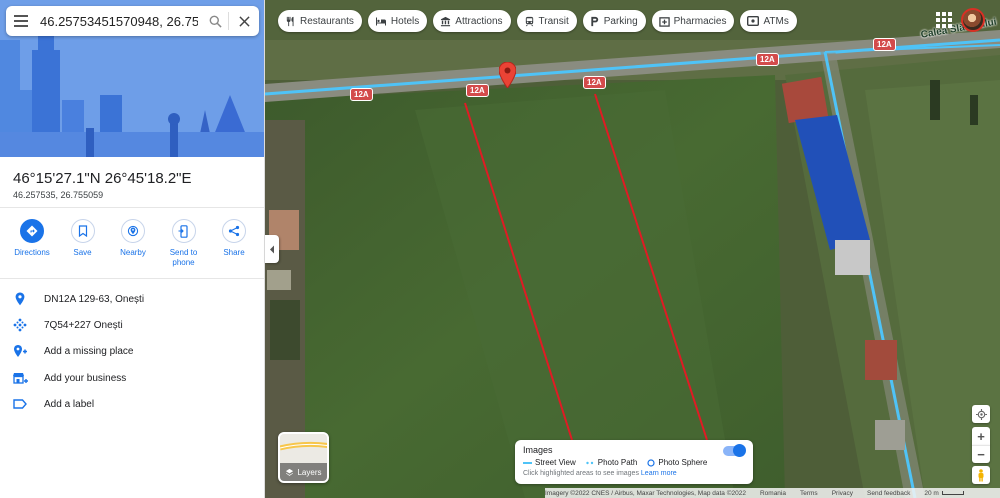  What do you see at coordinates (85, 378) in the screenshot?
I see `add-business-text: Add your business` at bounding box center [85, 378].